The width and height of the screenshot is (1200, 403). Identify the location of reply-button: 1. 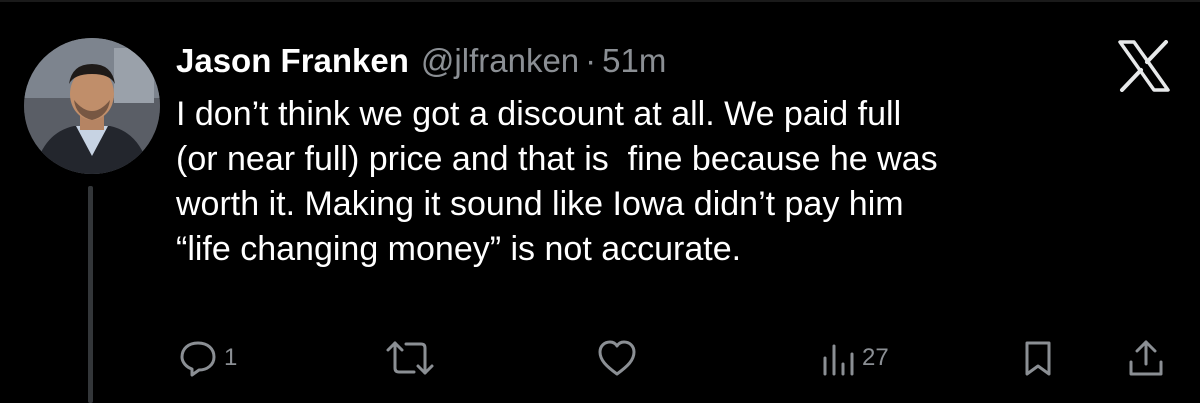
(207, 358).